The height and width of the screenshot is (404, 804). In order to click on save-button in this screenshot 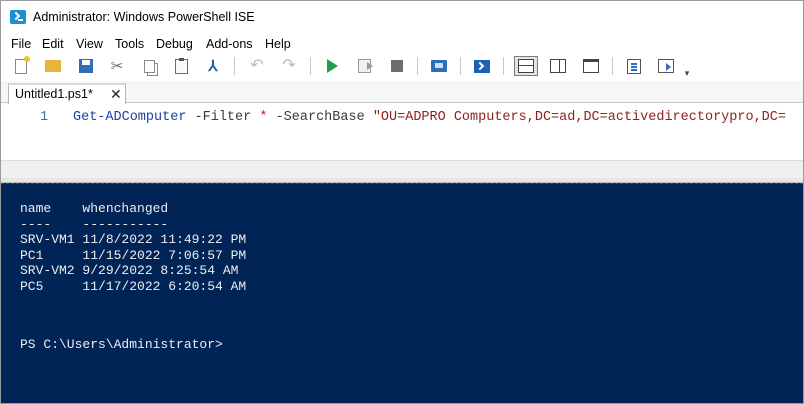, I will do `click(86, 66)`.